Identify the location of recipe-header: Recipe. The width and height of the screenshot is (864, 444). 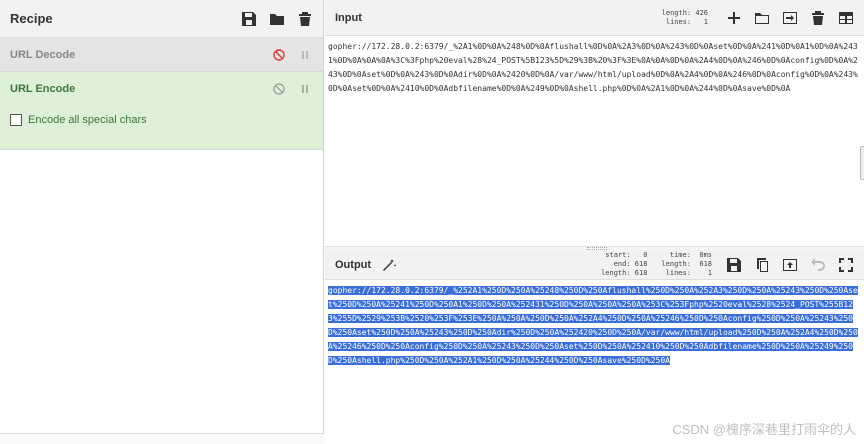
(161, 19).